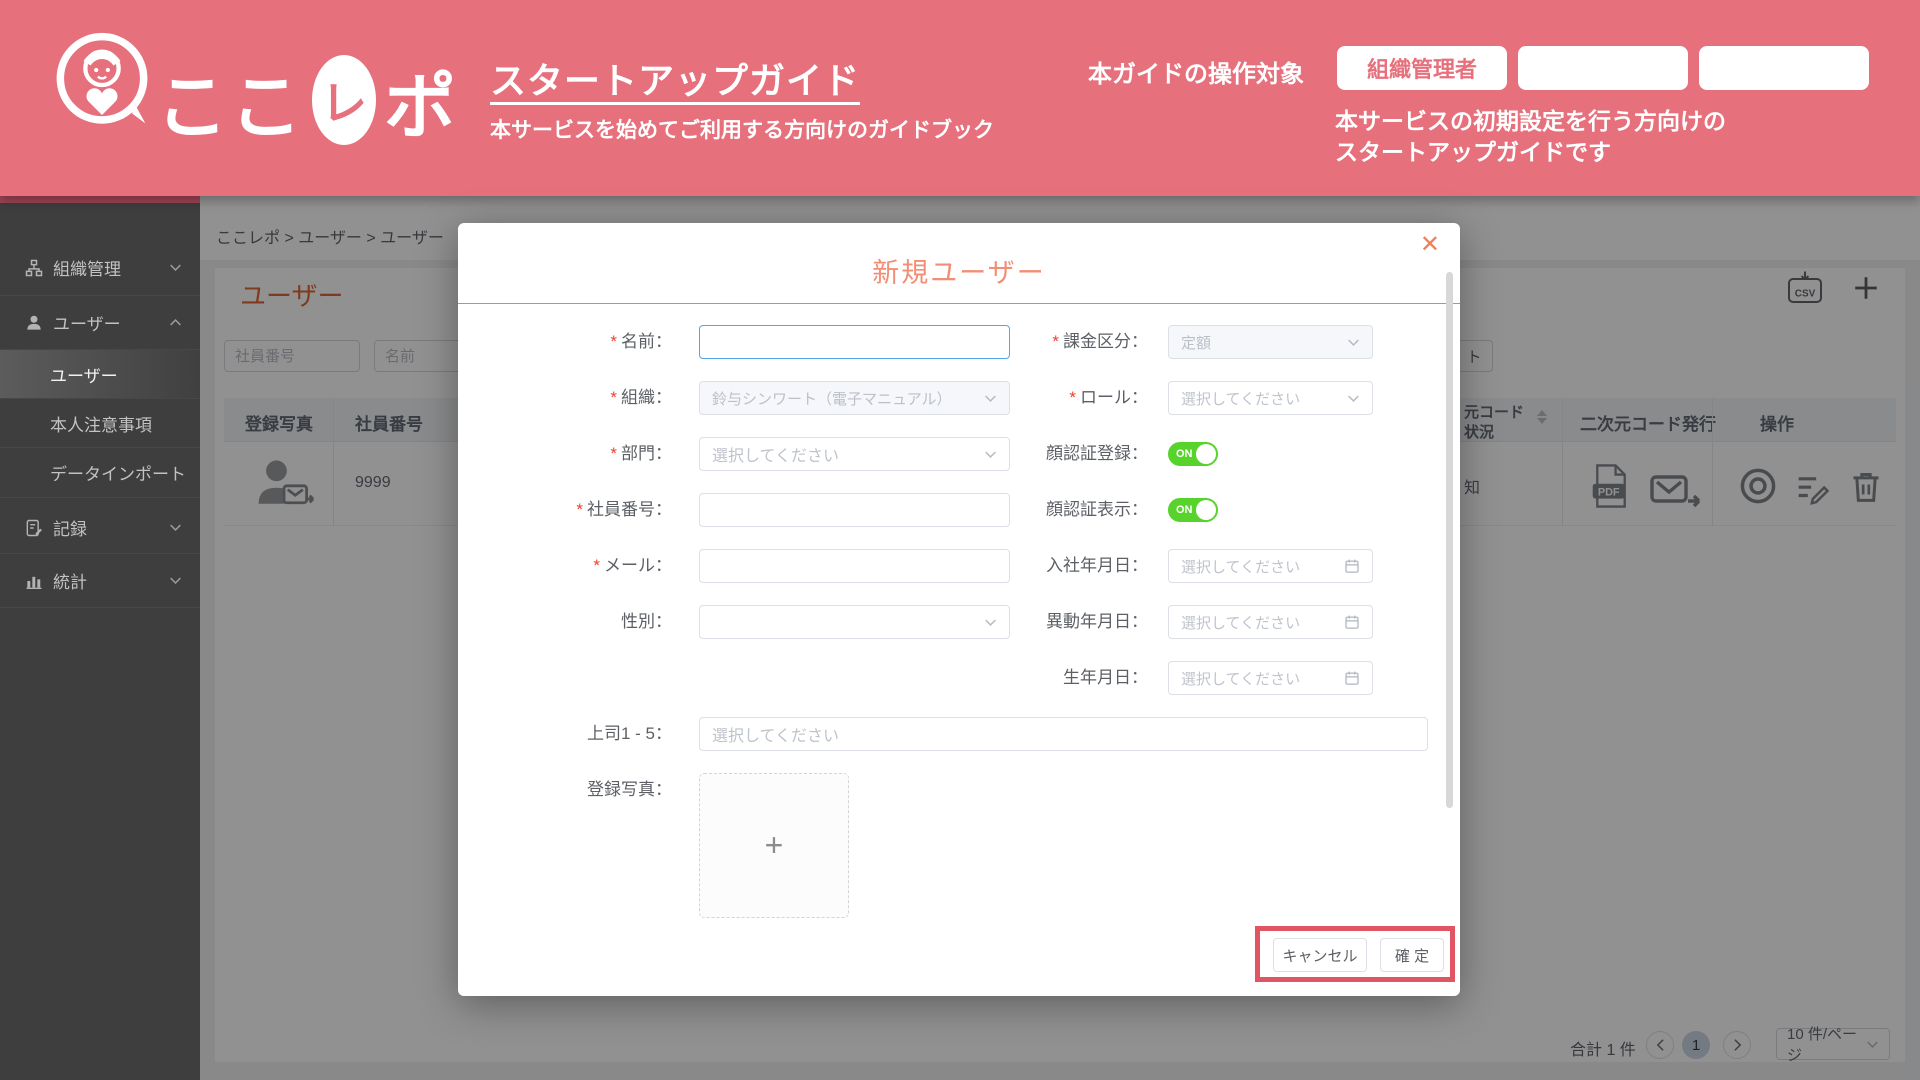  What do you see at coordinates (118, 474) in the screenshot?
I see `sidebar-subitem-label: データインポート` at bounding box center [118, 474].